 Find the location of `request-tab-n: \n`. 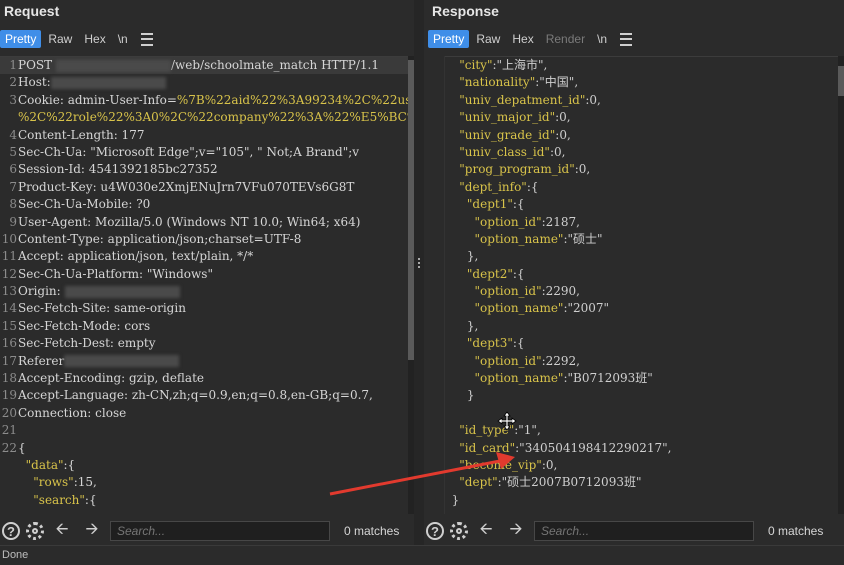

request-tab-n: \n is located at coordinates (123, 39).